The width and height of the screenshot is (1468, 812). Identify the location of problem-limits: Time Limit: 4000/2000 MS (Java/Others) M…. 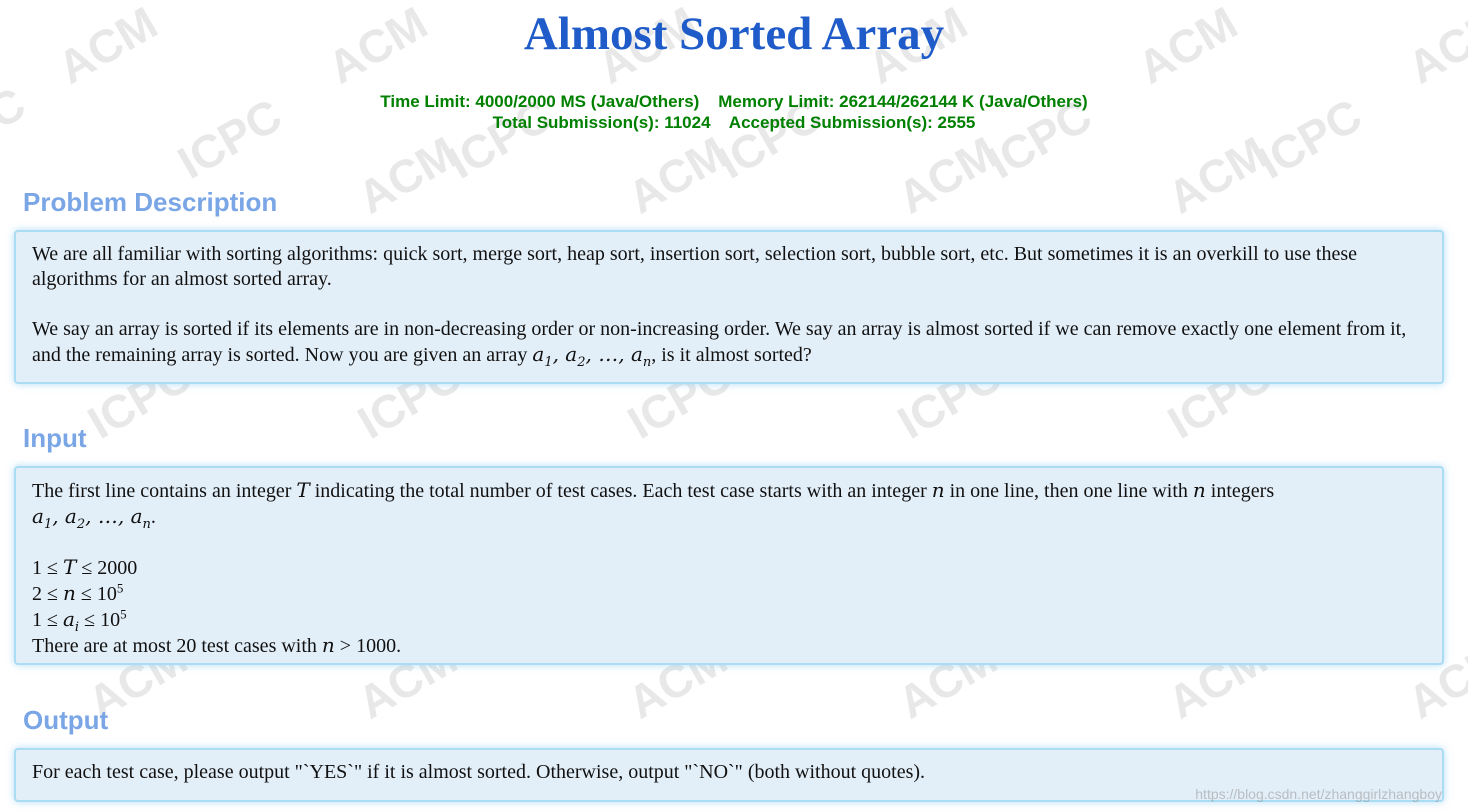
(734, 112).